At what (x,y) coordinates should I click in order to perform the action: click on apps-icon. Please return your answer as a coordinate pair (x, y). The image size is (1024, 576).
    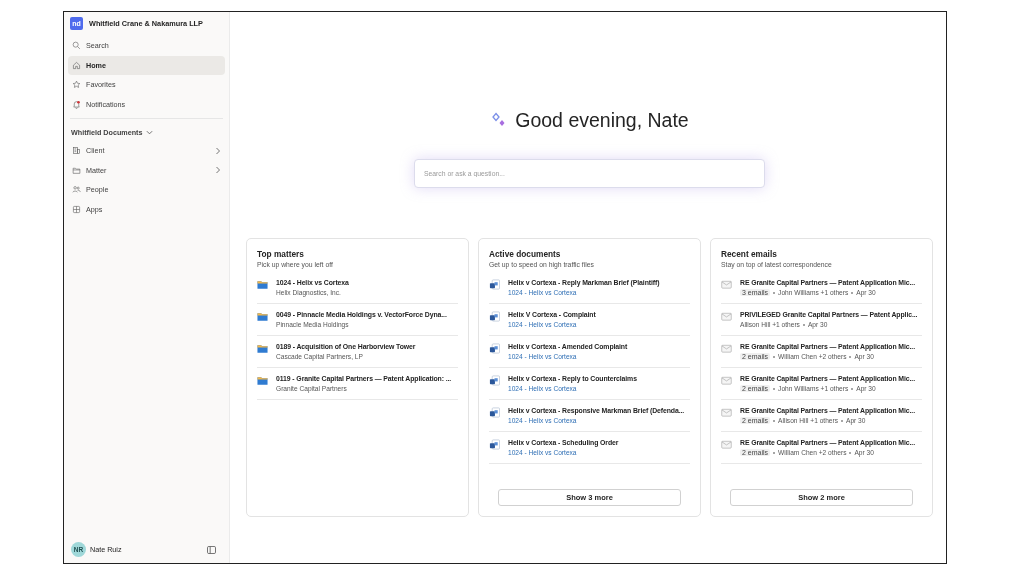
    Looking at the image, I should click on (76, 209).